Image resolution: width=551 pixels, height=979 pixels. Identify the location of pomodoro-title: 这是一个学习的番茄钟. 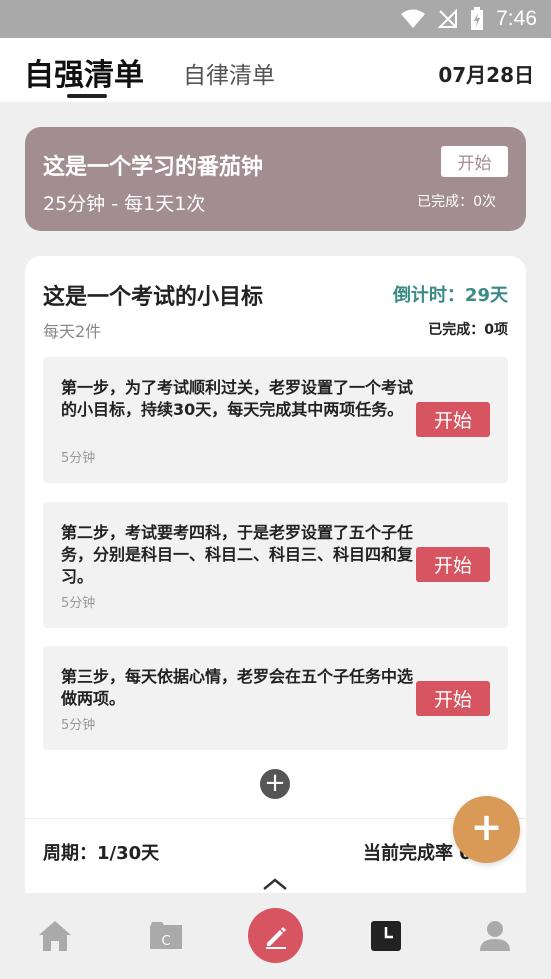
(153, 167).